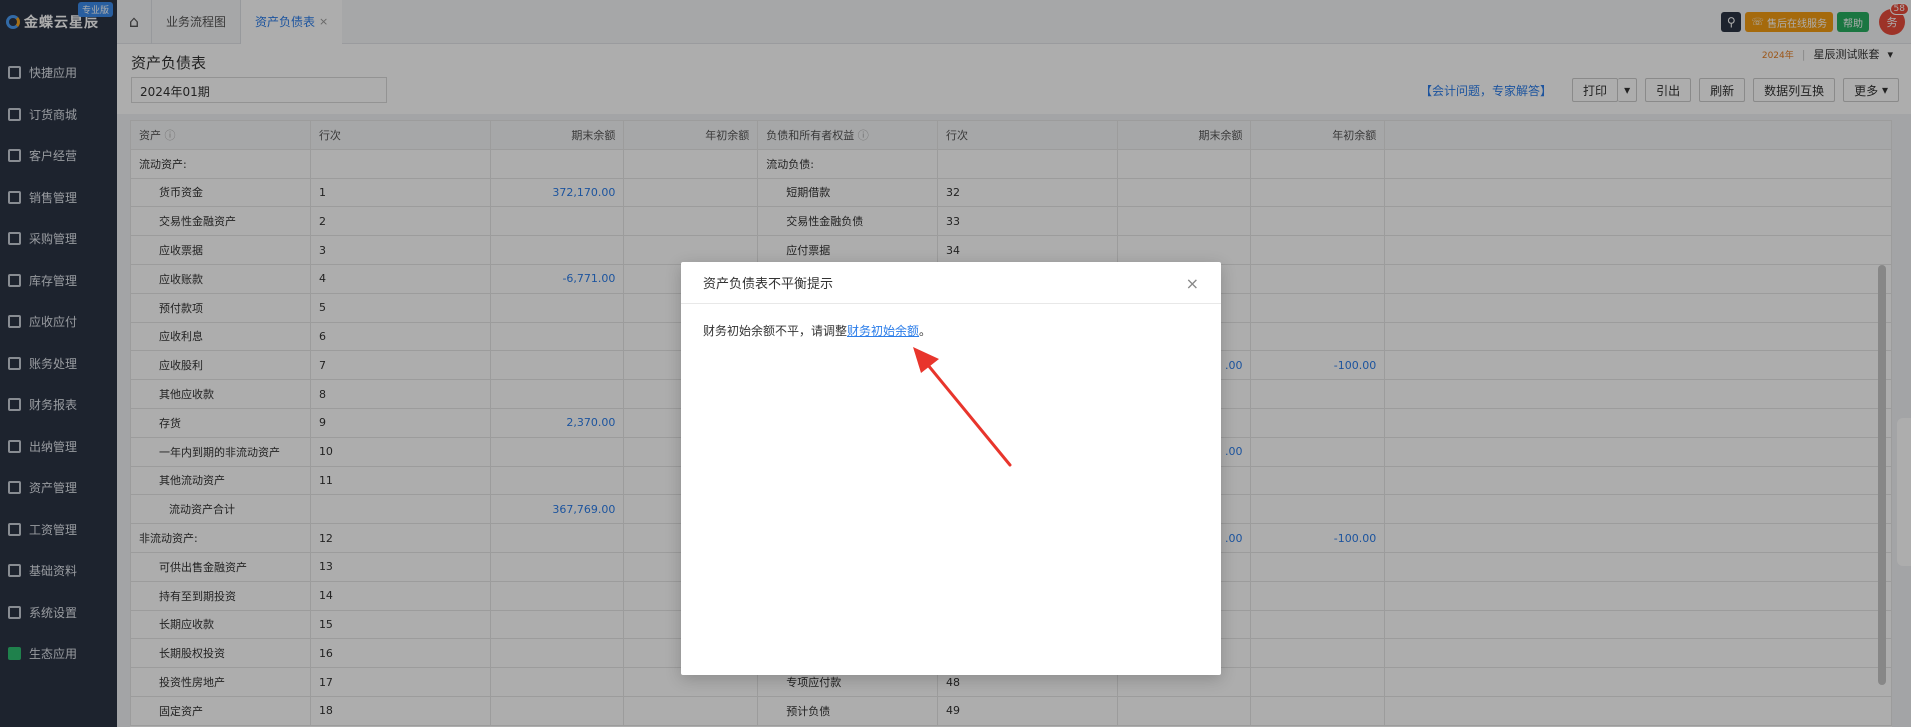 Image resolution: width=1911 pixels, height=727 pixels. Describe the element at coordinates (962, 407) in the screenshot. I see `annotation-arrow-icon` at that location.